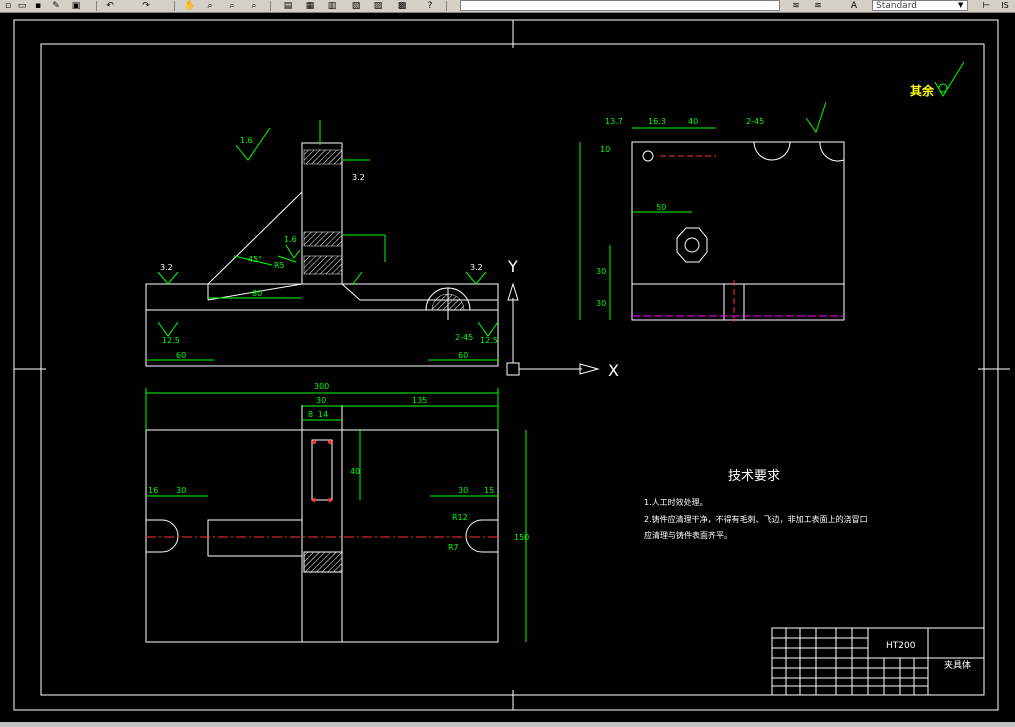 The height and width of the screenshot is (727, 1015). Describe the element at coordinates (605, 149) in the screenshot. I see `svg-text: 10` at that location.